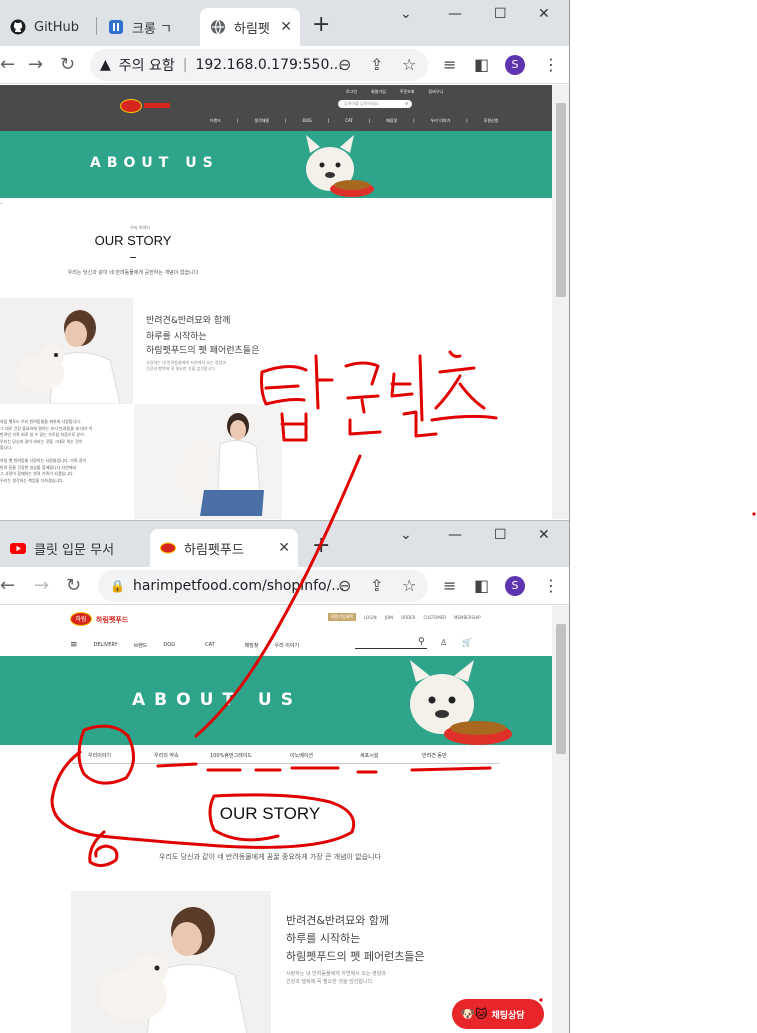 The width and height of the screenshot is (757, 1033). Describe the element at coordinates (203, 799) in the screenshot. I see `content-loop` at that location.